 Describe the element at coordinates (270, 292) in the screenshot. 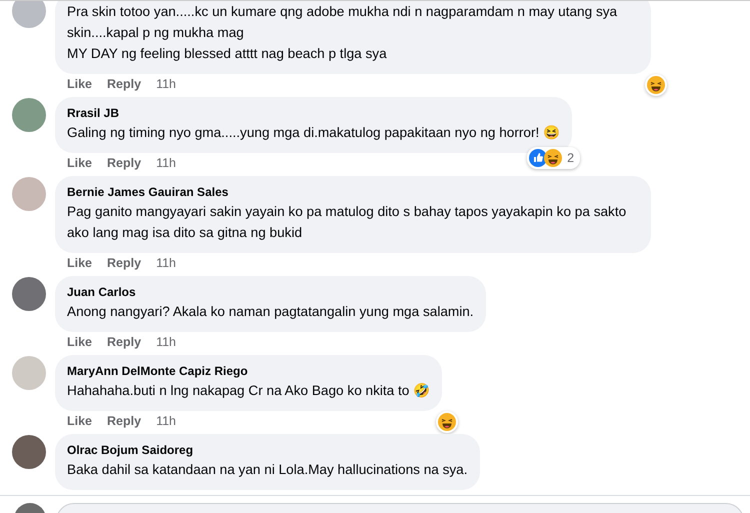

I see `comment-author: Juan Carlos` at that location.